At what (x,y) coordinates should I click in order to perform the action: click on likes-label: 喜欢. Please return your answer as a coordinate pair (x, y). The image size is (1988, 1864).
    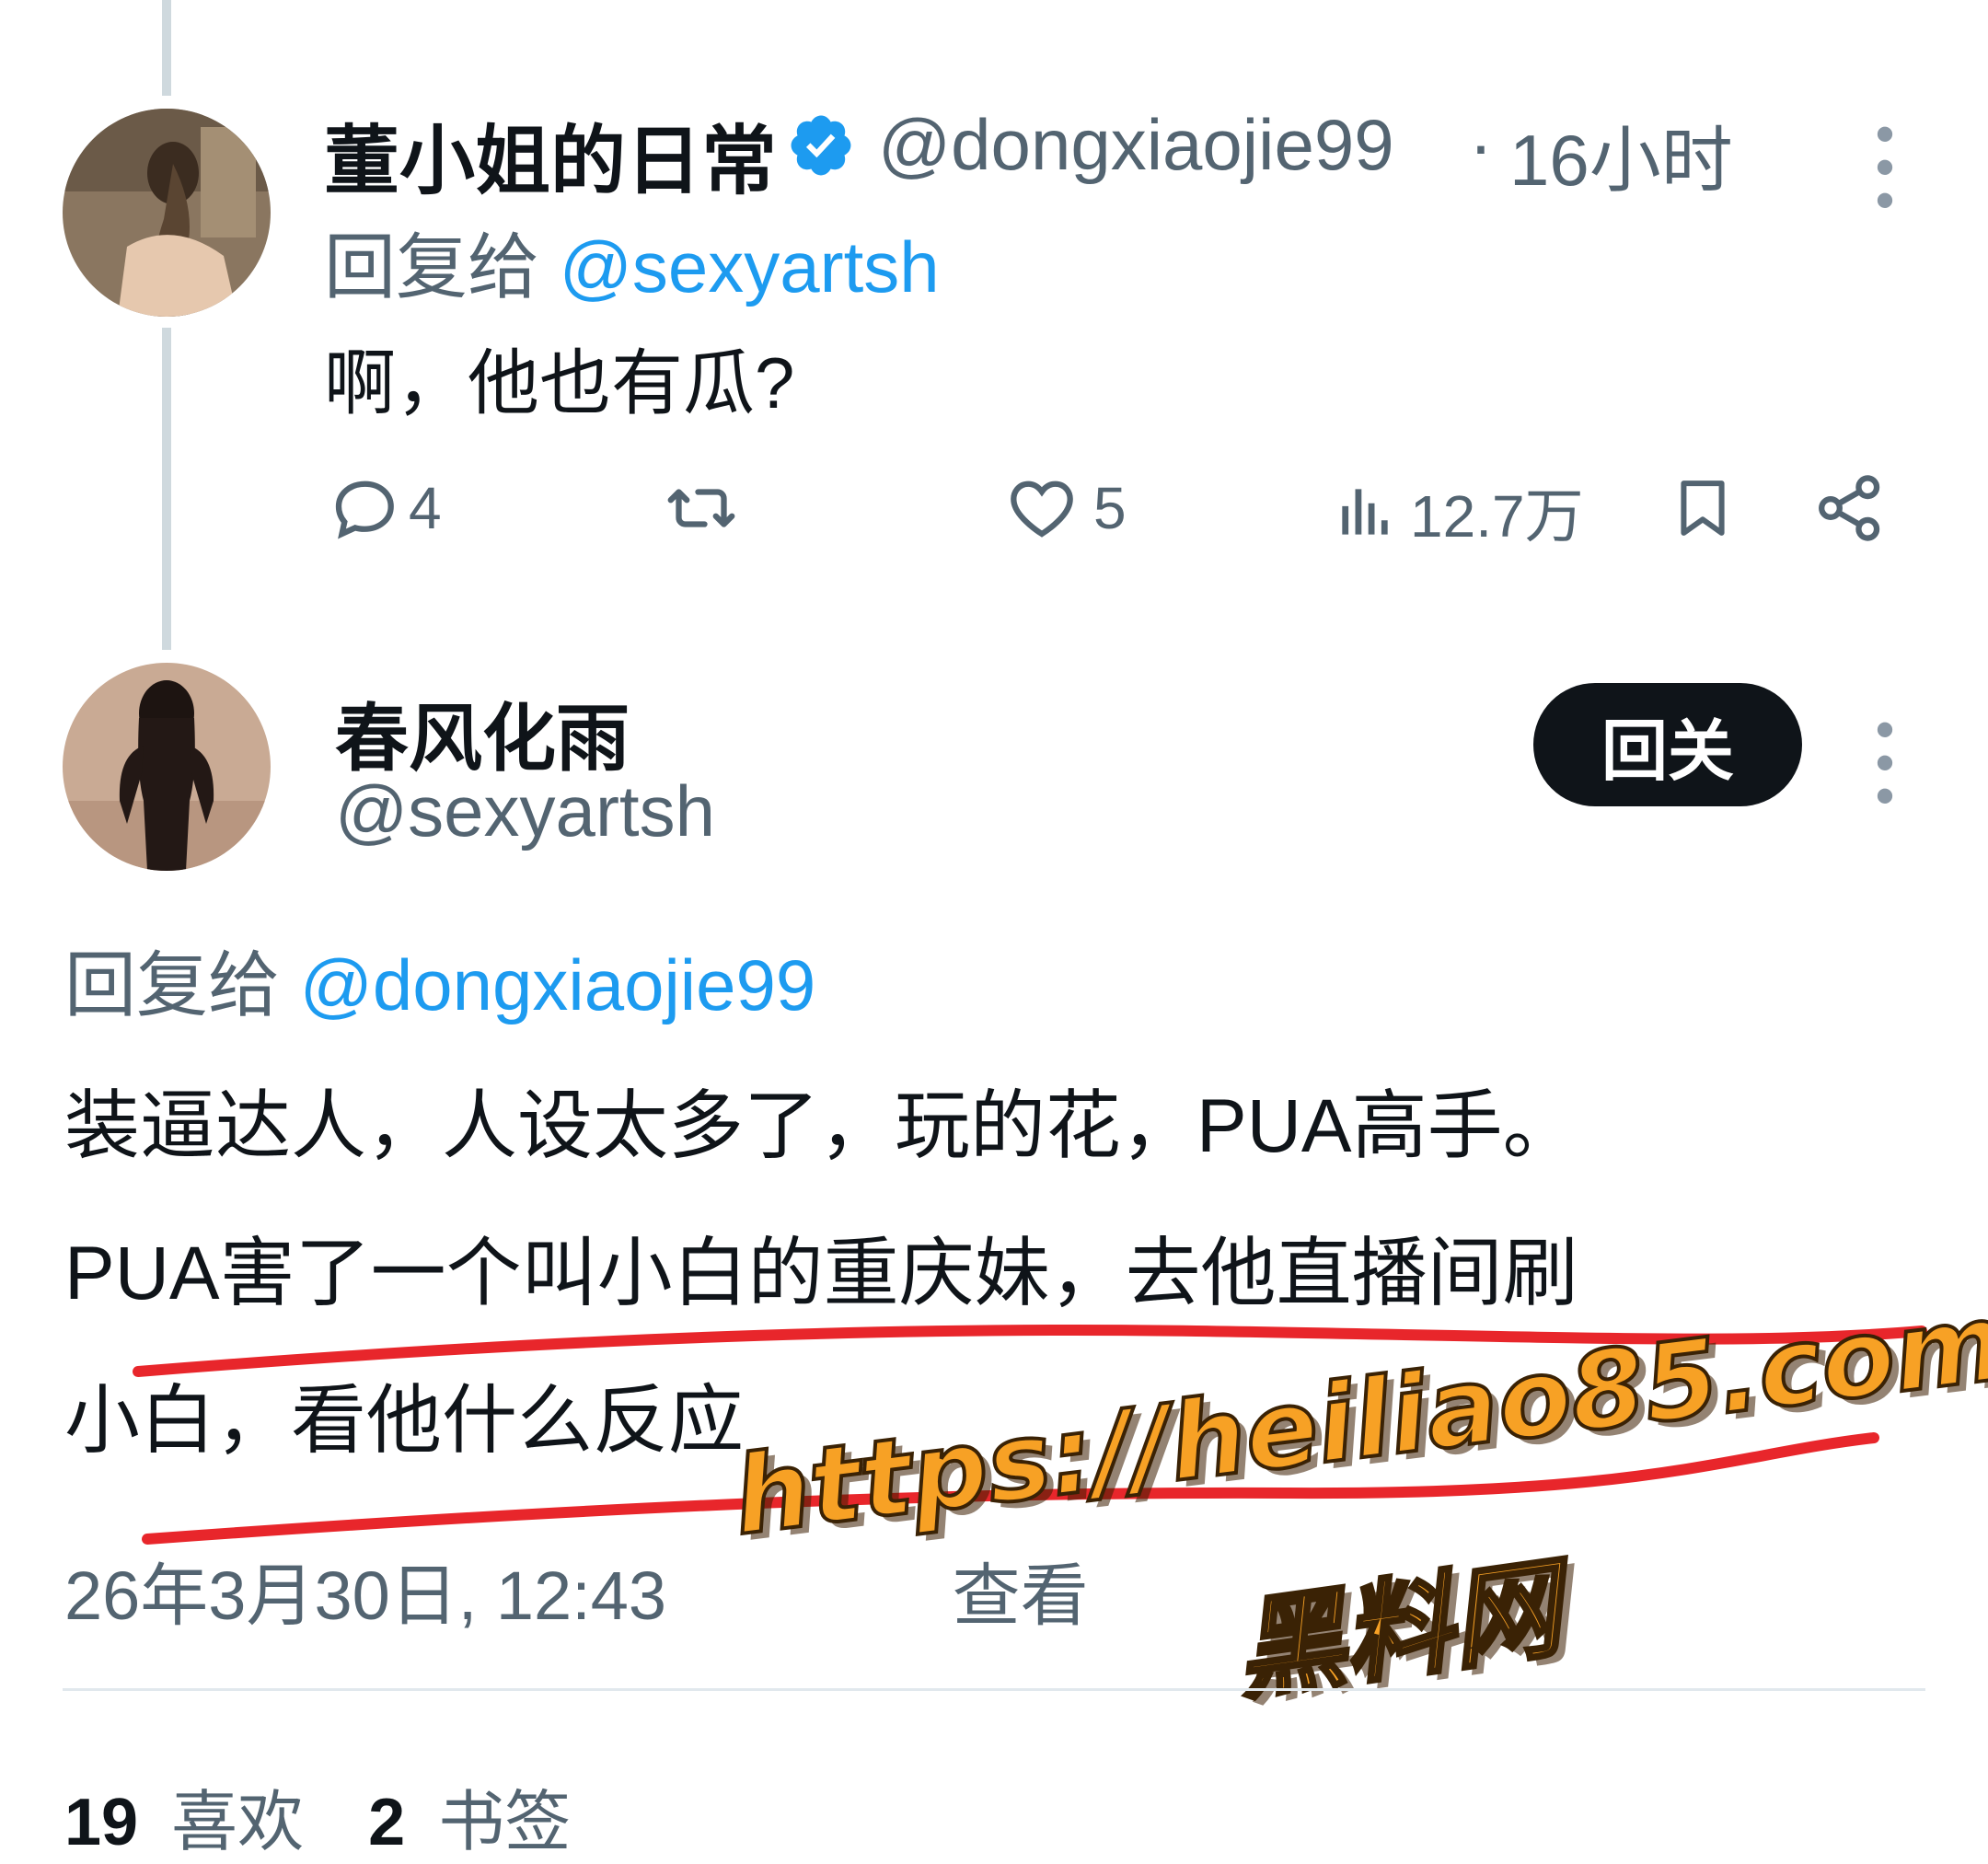
    Looking at the image, I should click on (237, 1823).